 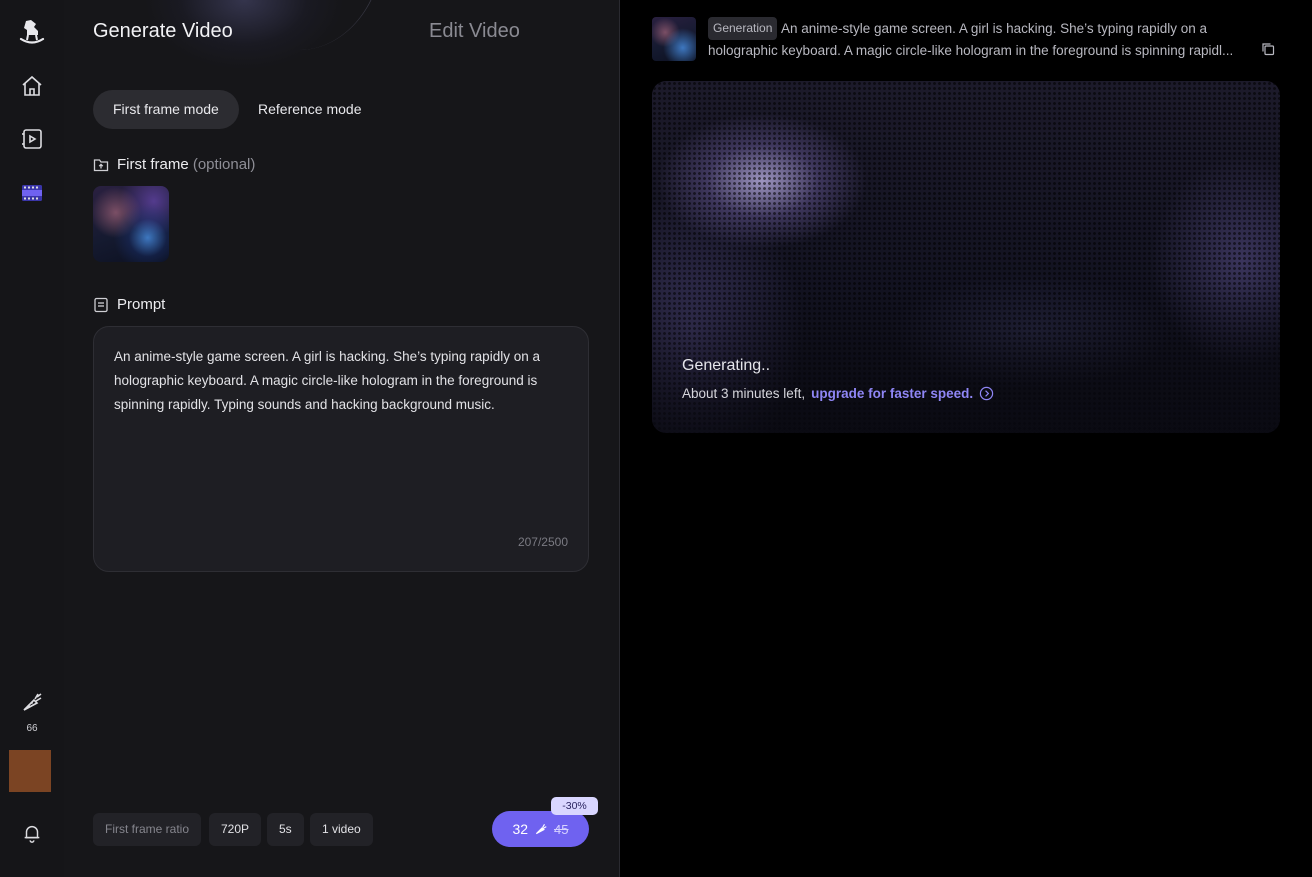 I want to click on prompt-char-counter: 207/2500, so click(x=542, y=542).